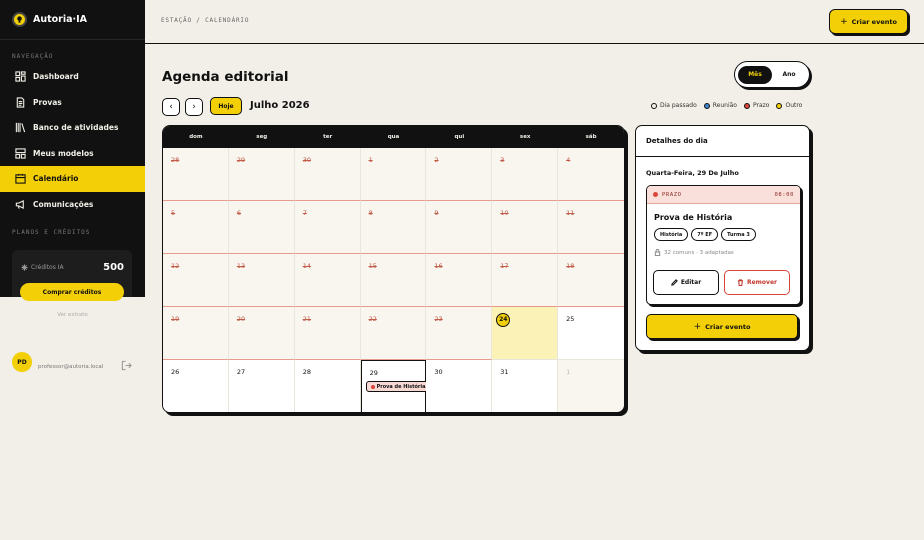 The image size is (924, 540). What do you see at coordinates (436, 213) in the screenshot?
I see `day-number: 9` at bounding box center [436, 213].